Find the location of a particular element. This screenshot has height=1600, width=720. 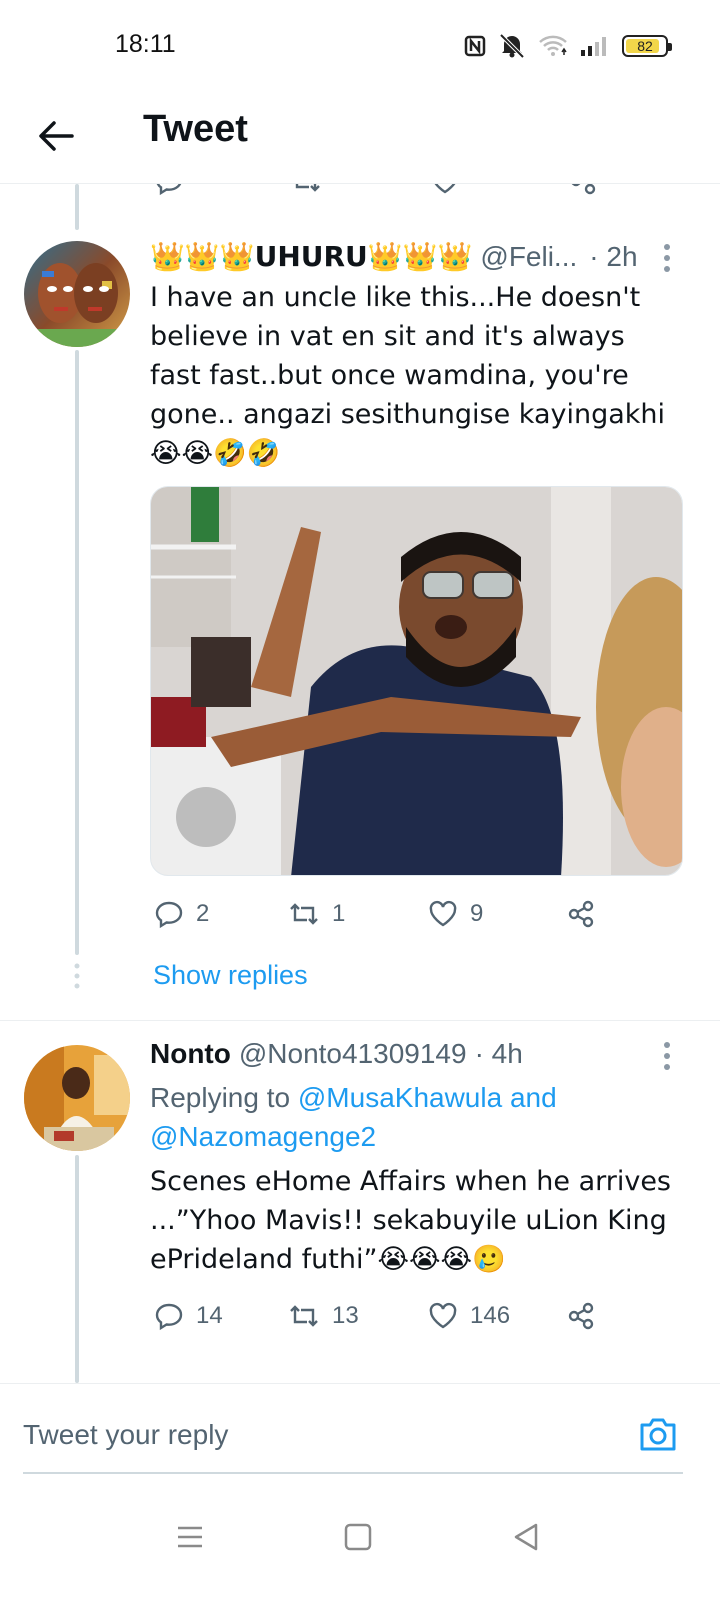

system-nav-bar is located at coordinates (360, 1539).